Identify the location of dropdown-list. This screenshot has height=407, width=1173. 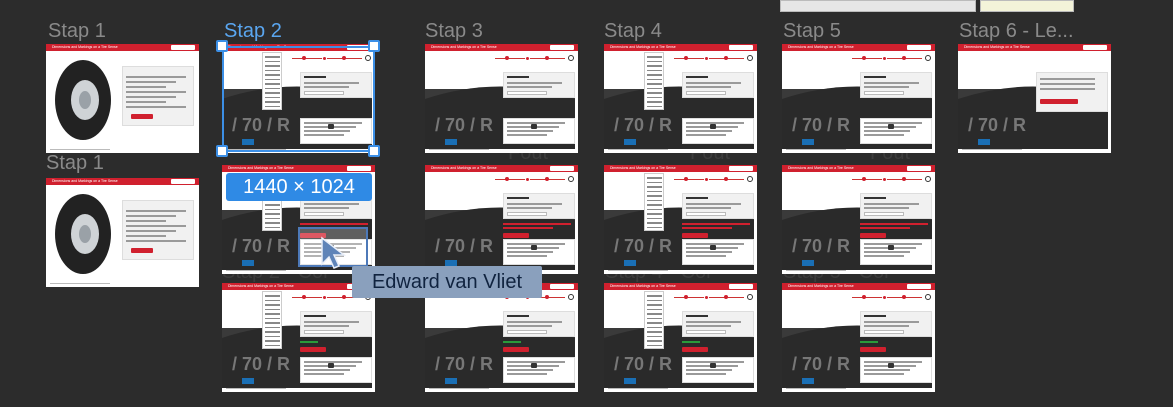
(272, 320).